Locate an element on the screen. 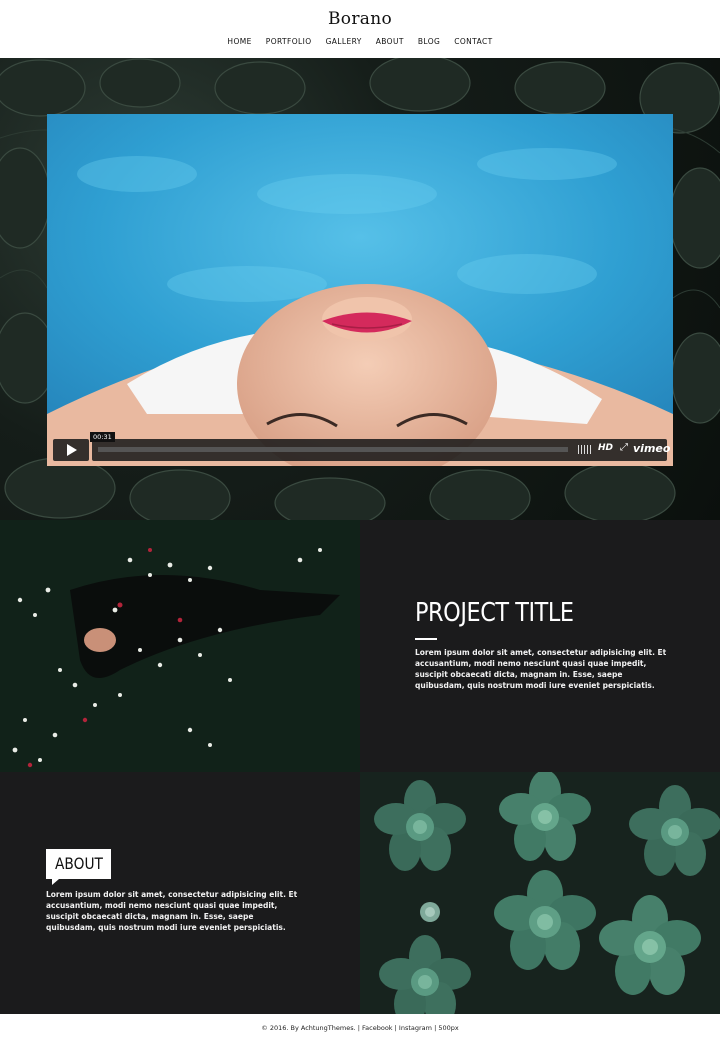 The height and width of the screenshot is (1042, 720). succulents-photo is located at coordinates (540, 893).